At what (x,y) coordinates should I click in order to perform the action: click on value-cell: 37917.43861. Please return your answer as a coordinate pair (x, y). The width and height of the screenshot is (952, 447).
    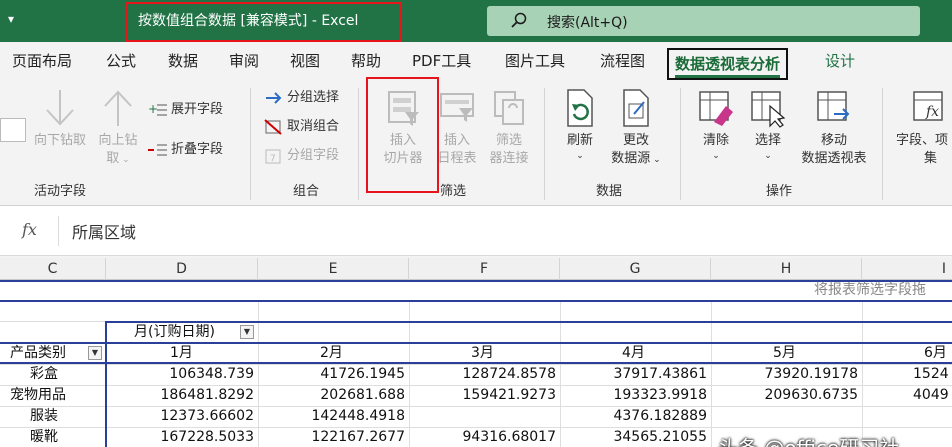
    Looking at the image, I should click on (634, 374).